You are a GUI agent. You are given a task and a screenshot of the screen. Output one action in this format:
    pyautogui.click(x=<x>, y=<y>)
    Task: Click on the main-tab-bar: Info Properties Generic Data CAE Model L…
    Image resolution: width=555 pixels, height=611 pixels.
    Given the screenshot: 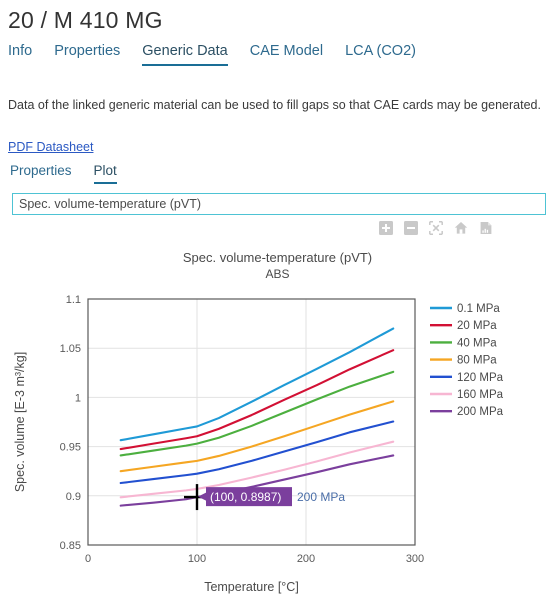 What is the action you would take?
    pyautogui.click(x=277, y=50)
    